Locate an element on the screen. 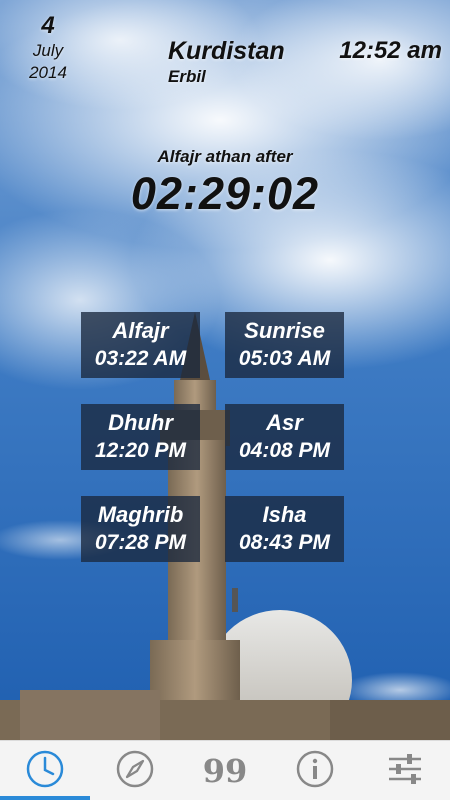 The image size is (450, 800). prayer-name: Isha is located at coordinates (284, 514).